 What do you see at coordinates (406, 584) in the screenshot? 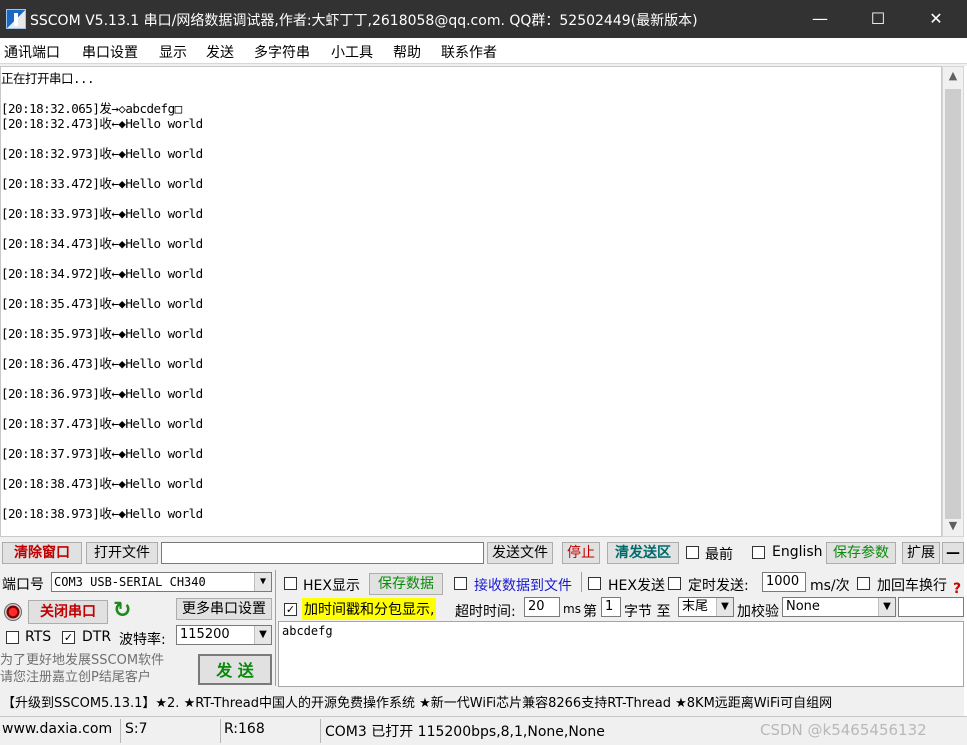
I see `save-data-button: 保存数据` at bounding box center [406, 584].